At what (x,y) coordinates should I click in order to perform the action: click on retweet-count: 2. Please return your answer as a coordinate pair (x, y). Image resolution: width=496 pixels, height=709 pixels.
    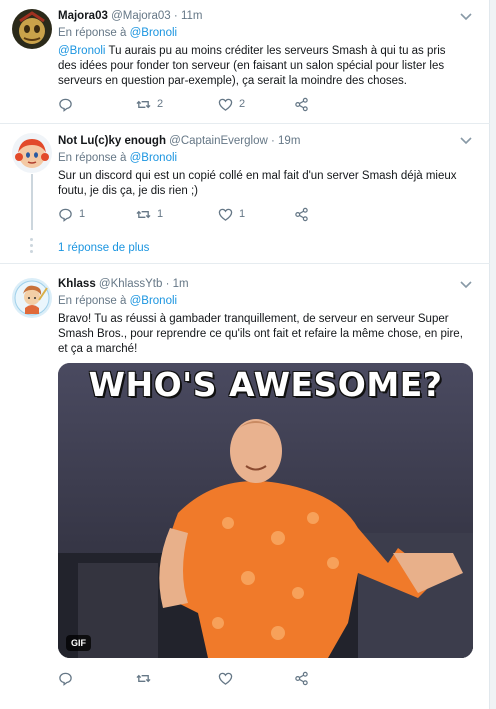
    Looking at the image, I should click on (160, 104).